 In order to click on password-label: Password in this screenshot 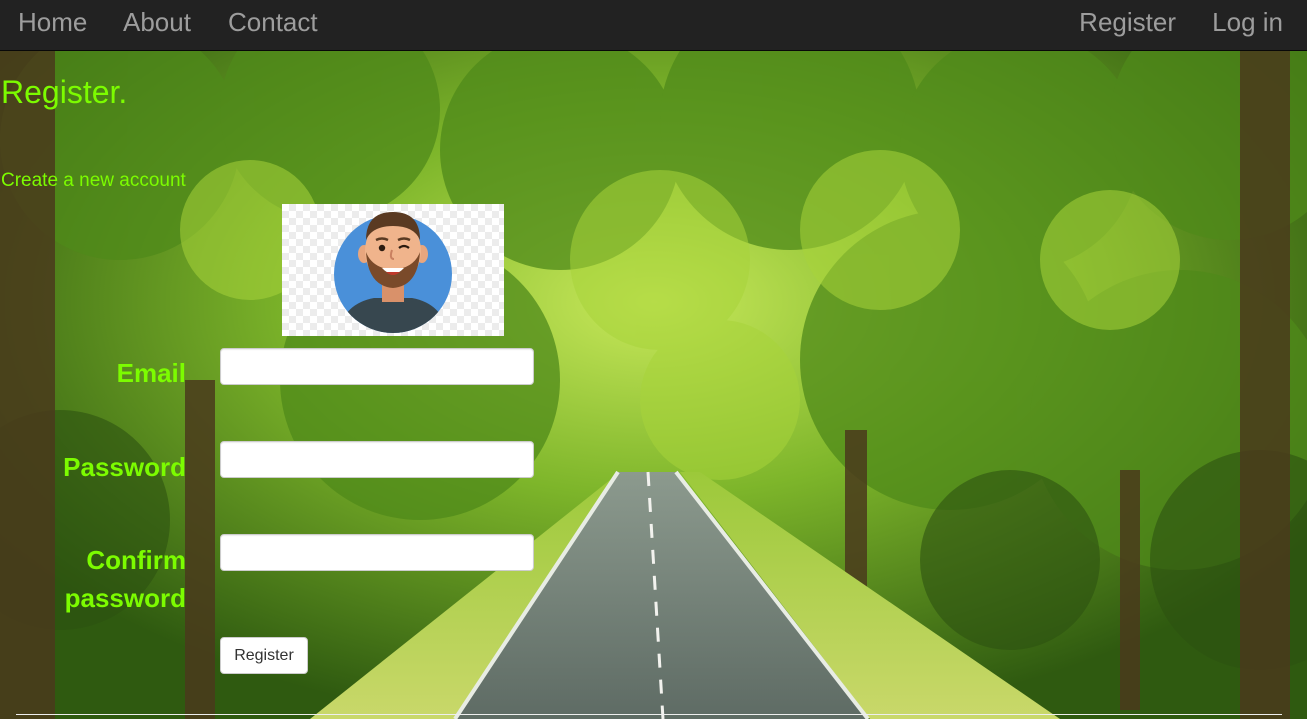, I will do `click(124, 467)`.